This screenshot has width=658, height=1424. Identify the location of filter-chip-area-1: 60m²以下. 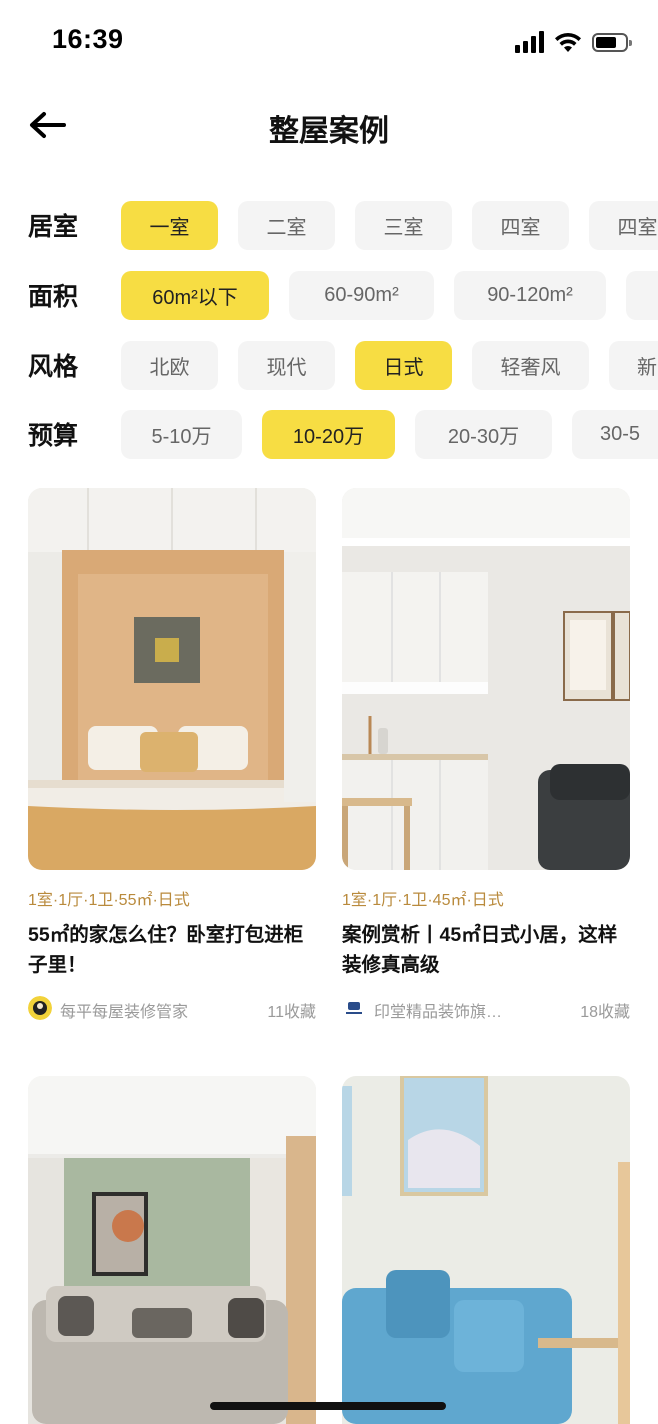
(195, 295).